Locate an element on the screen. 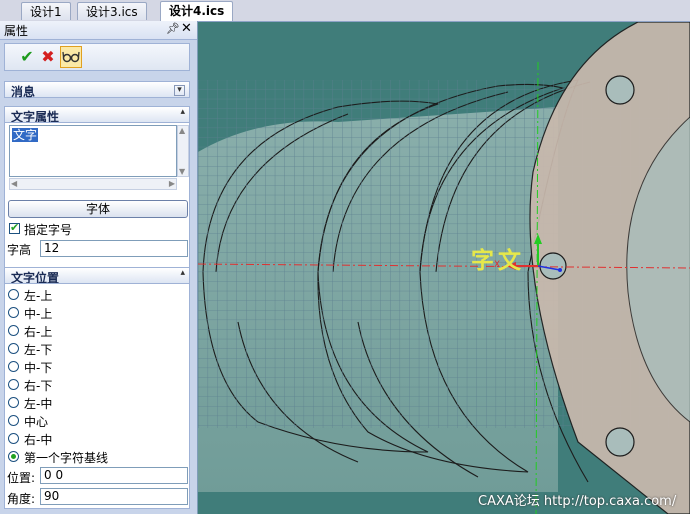 This screenshot has height=514, width=690. position-input: 0 0 is located at coordinates (114, 475).